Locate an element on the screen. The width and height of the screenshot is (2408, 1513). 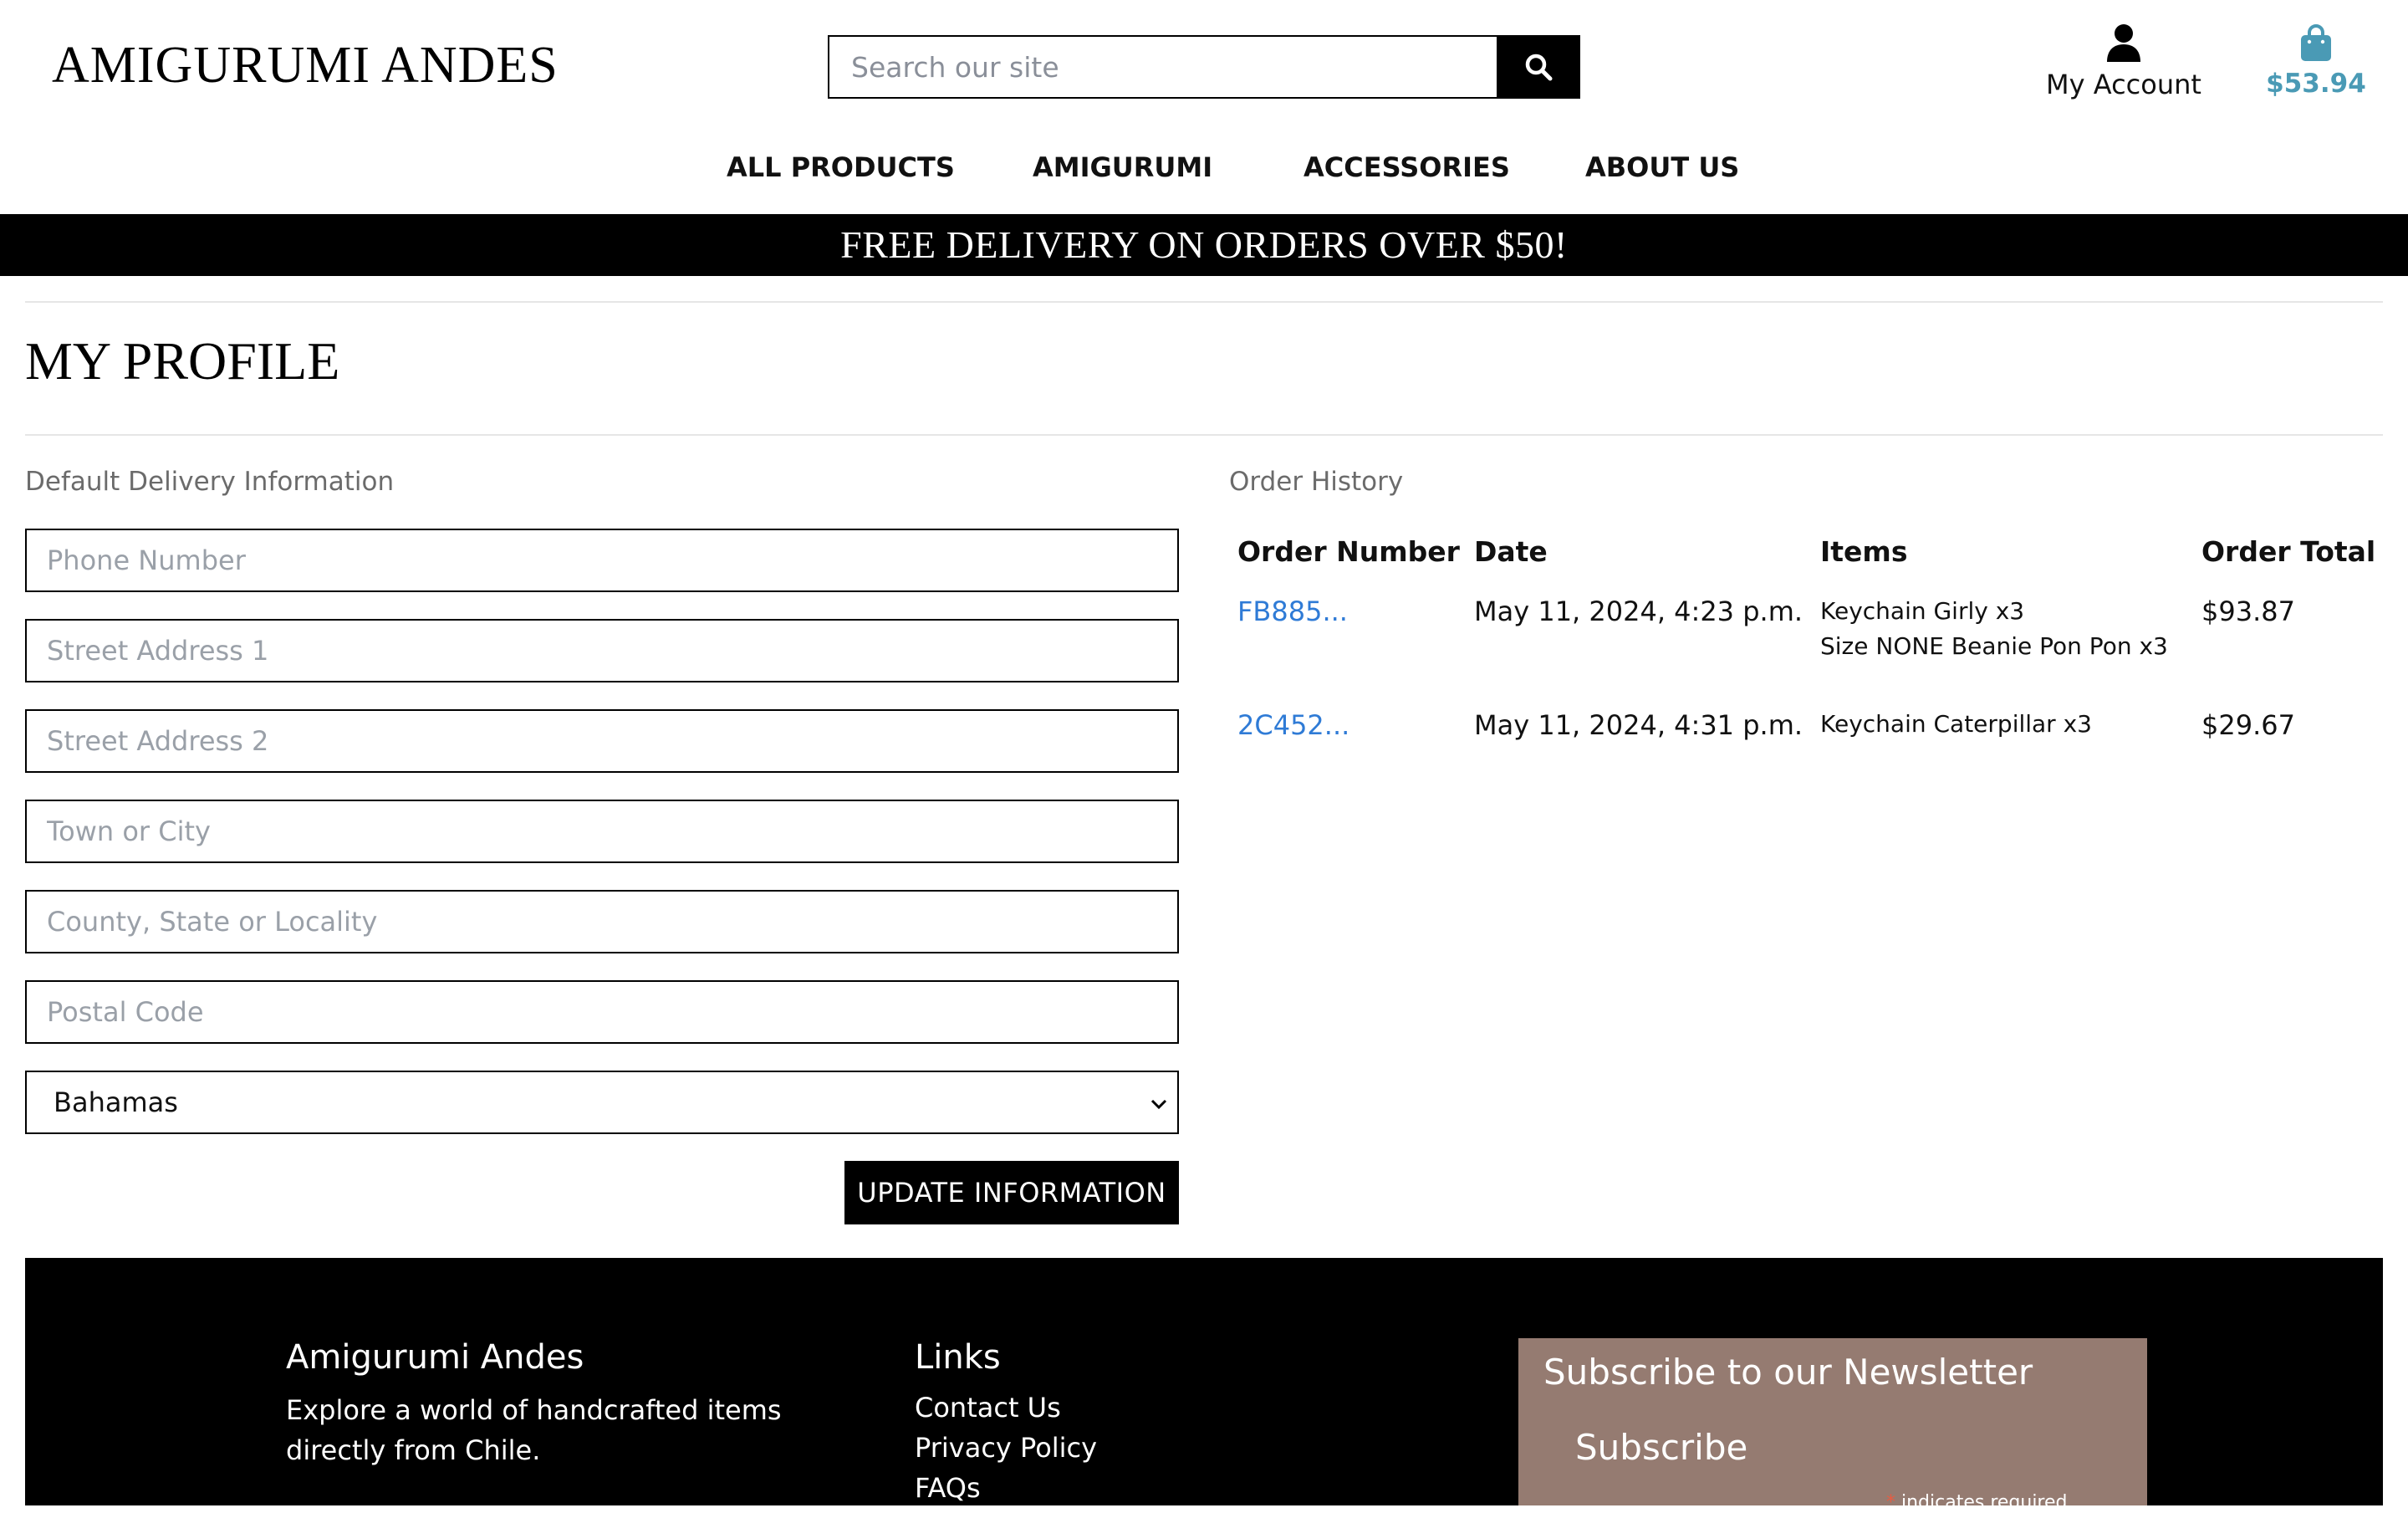
required-note: * indicates required is located at coordinates (1977, 1502).